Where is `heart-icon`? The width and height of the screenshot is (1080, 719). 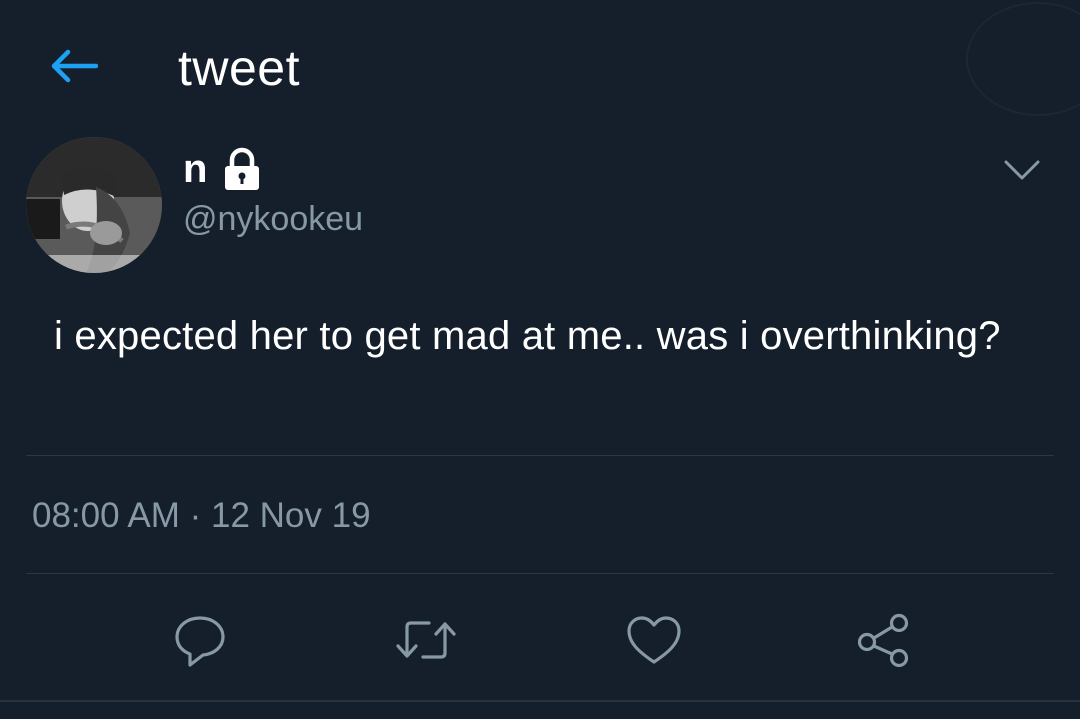 heart-icon is located at coordinates (654, 640).